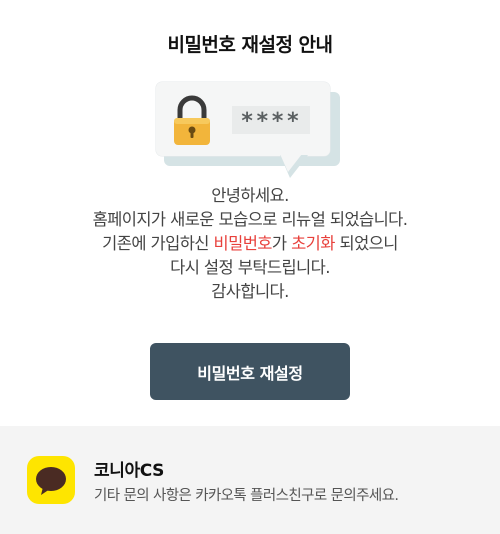  Describe the element at coordinates (250, 267) in the screenshot. I see `message-line: 다시 설정 부탁드립니다.` at that location.